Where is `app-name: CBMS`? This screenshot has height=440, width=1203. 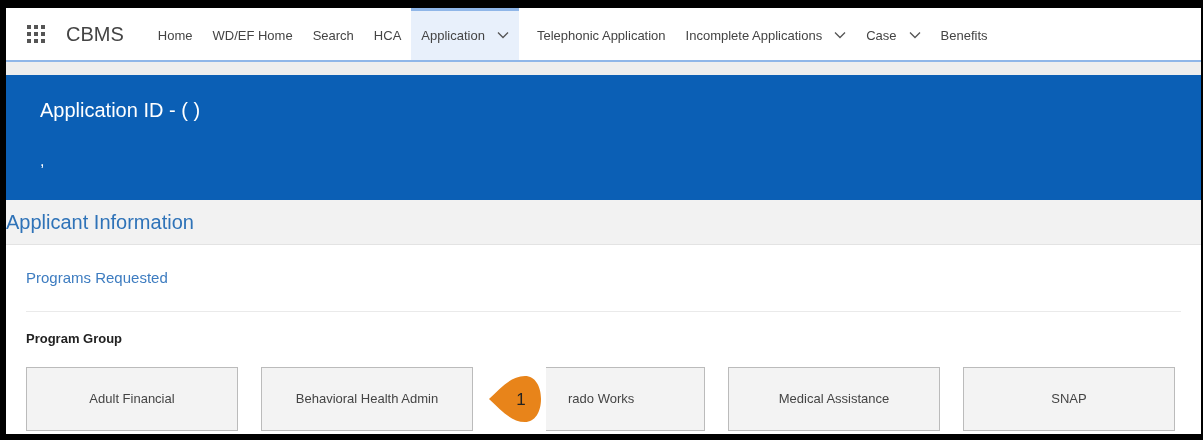 app-name: CBMS is located at coordinates (95, 34).